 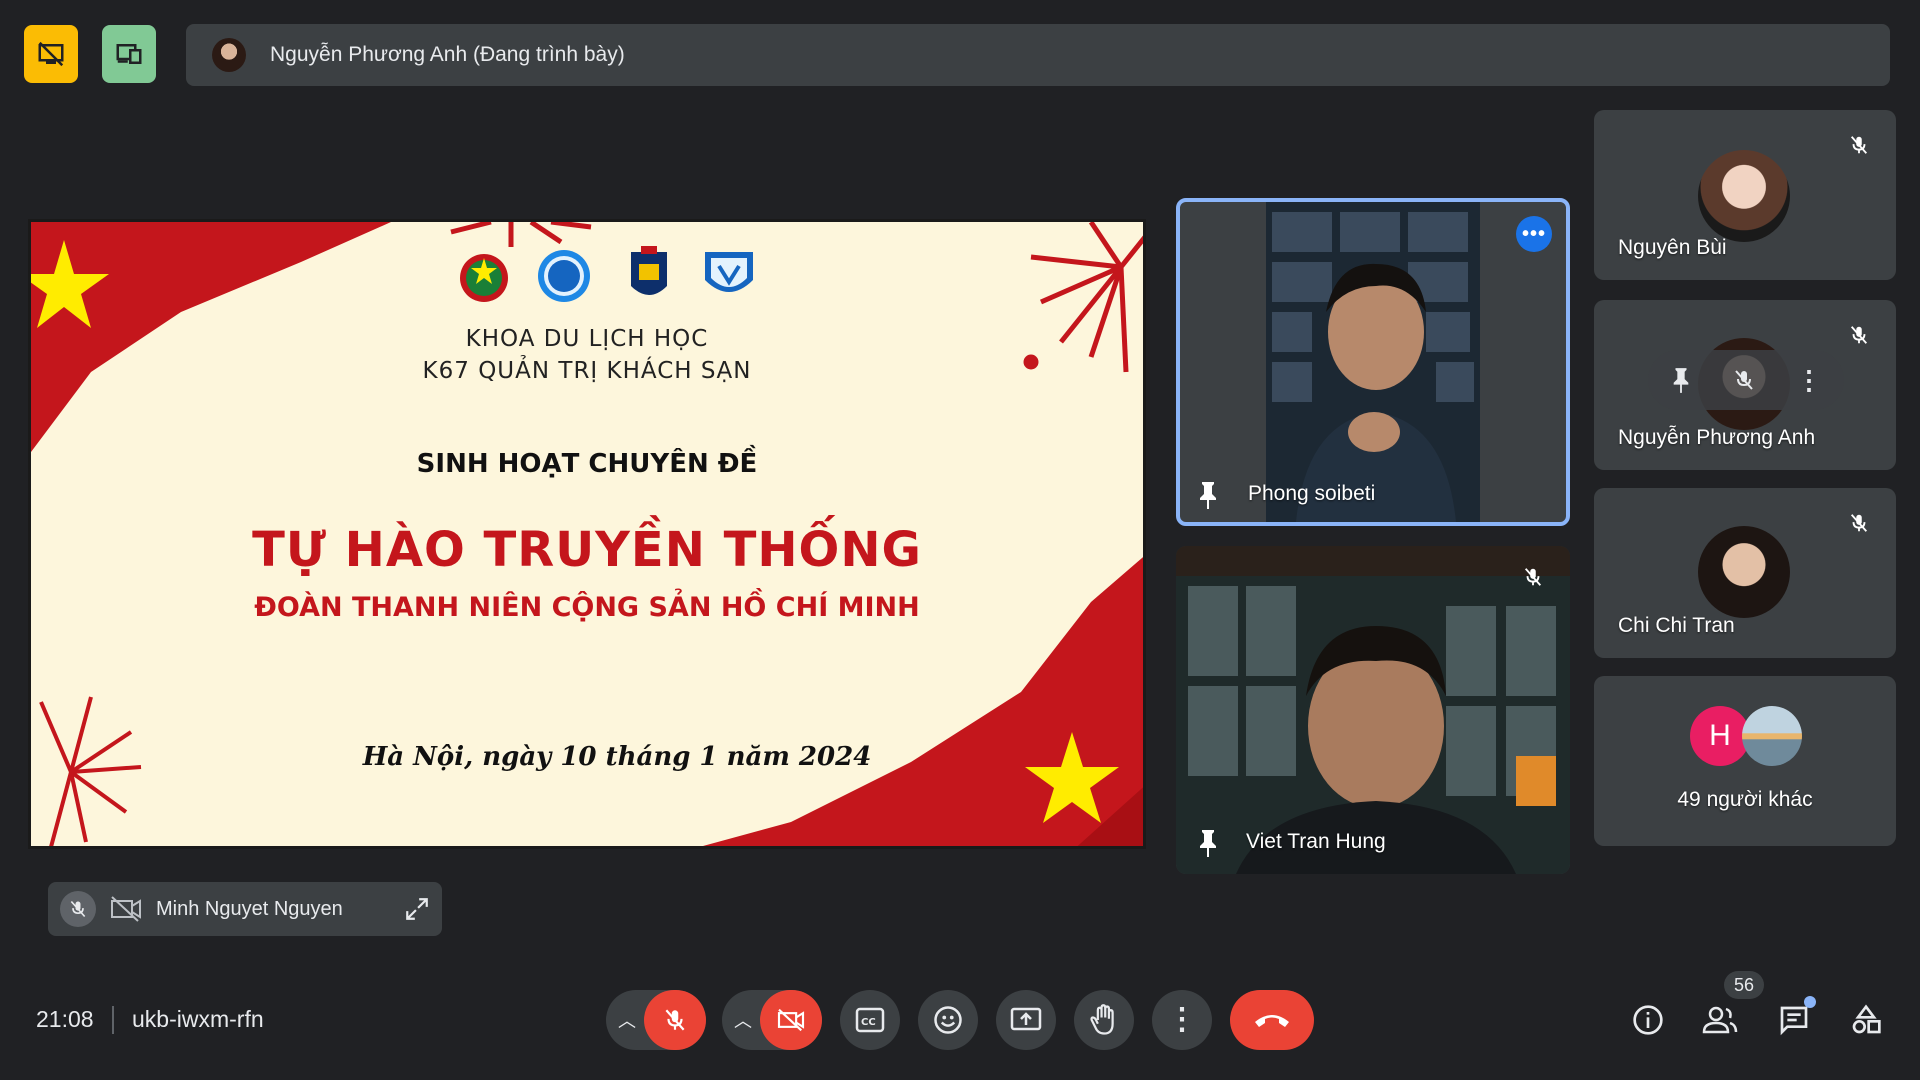 I want to click on more-options-icon: •••, so click(x=1533, y=234).